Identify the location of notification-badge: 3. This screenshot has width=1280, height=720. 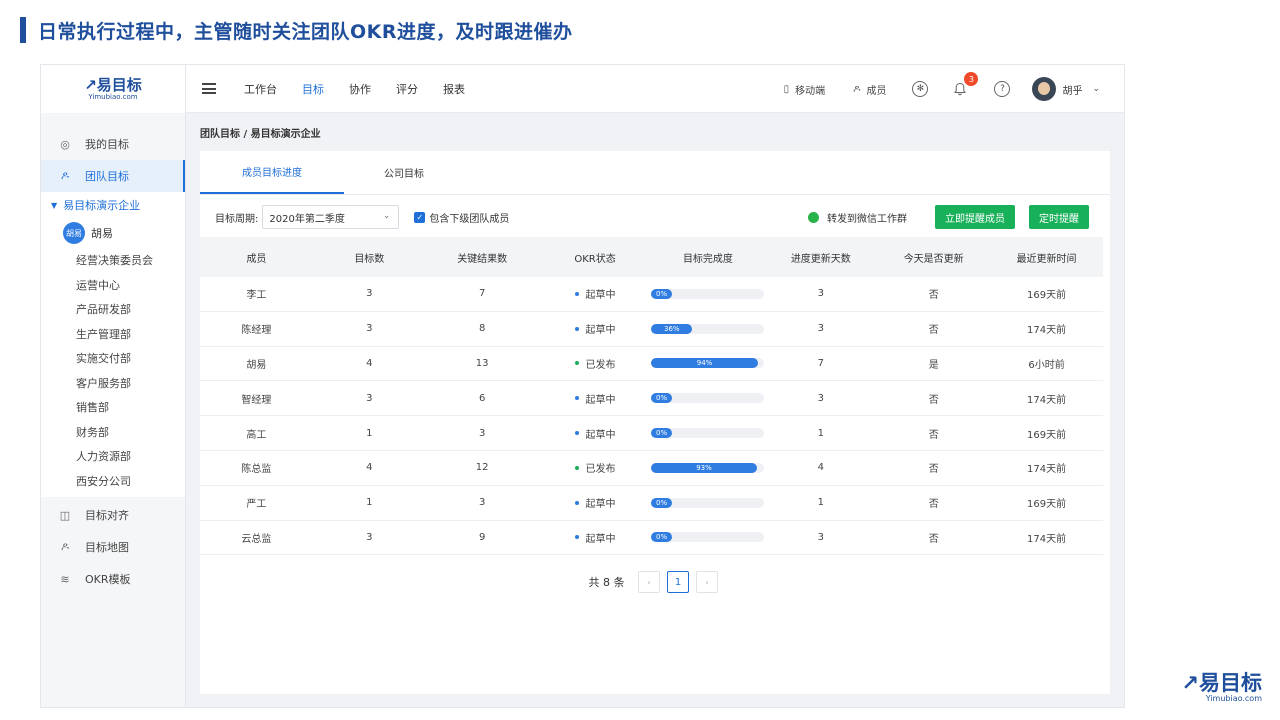
(971, 79).